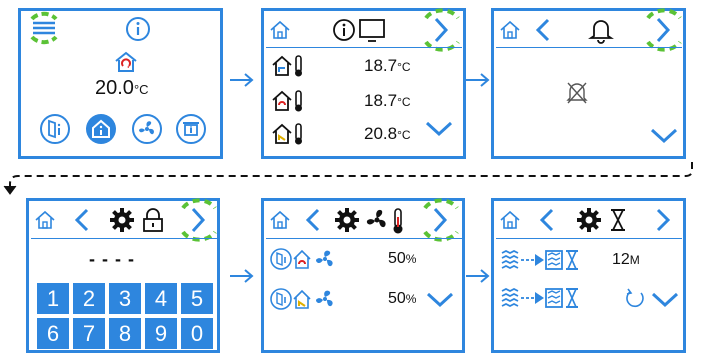  What do you see at coordinates (402, 258) in the screenshot?
I see `fan-speed-row-1: 50%` at bounding box center [402, 258].